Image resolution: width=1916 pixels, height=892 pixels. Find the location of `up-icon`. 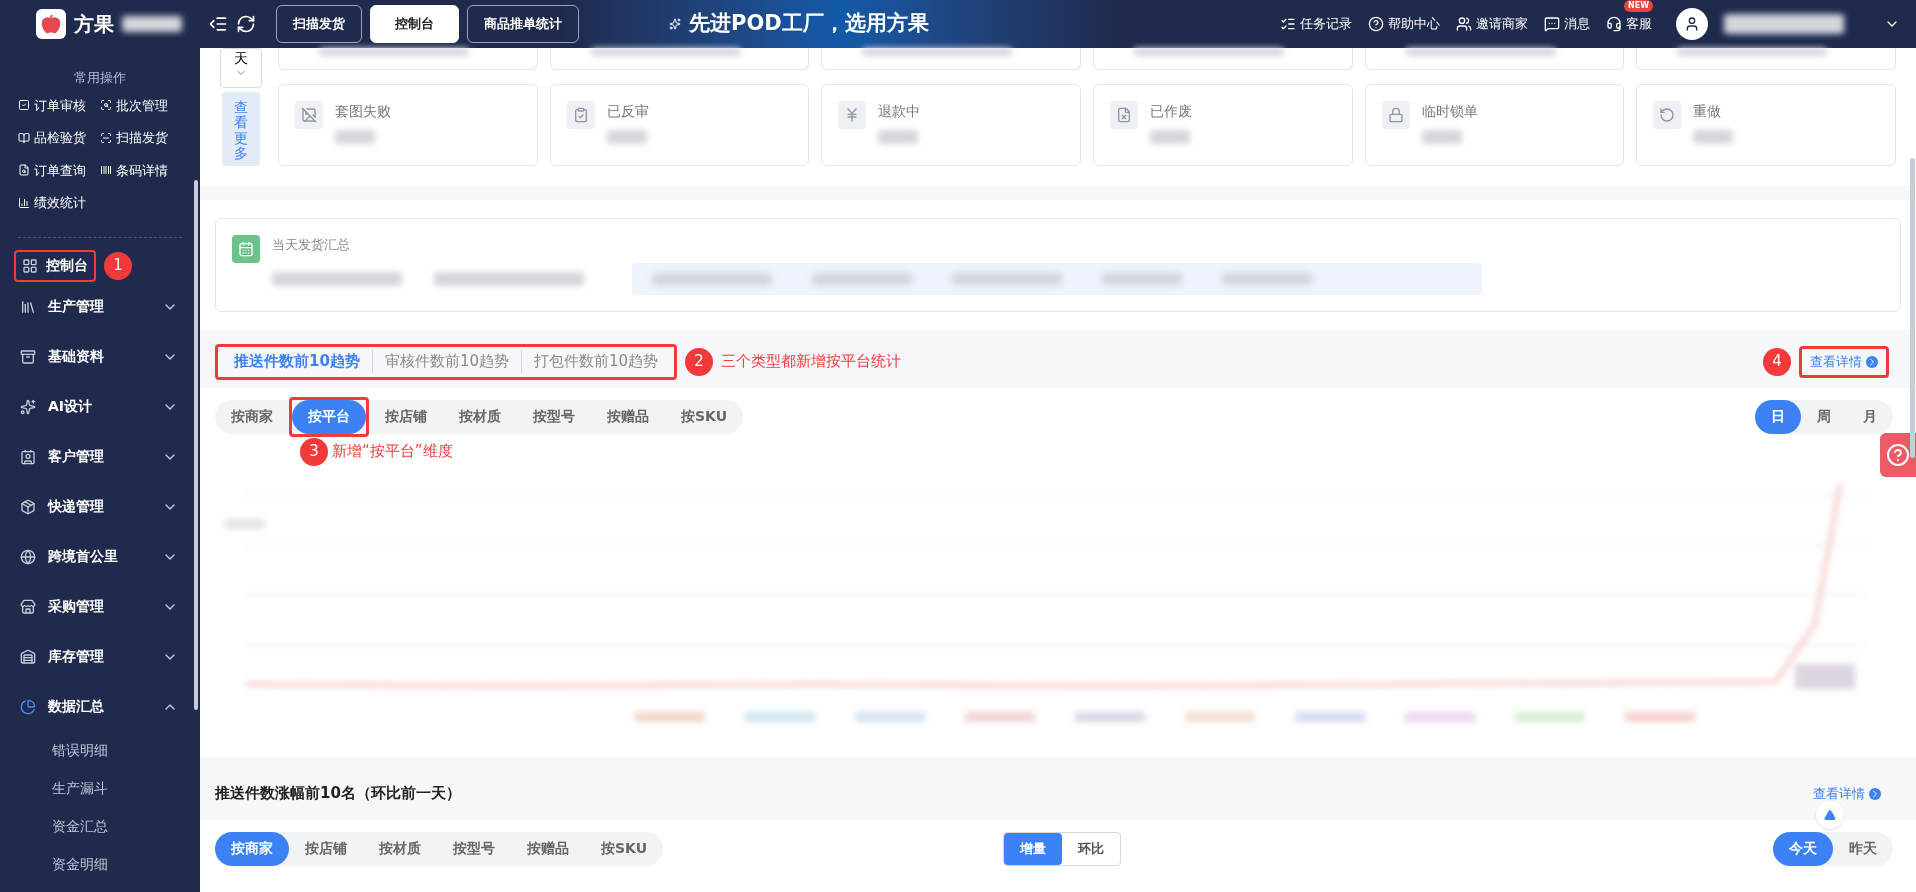

up-icon is located at coordinates (1830, 815).